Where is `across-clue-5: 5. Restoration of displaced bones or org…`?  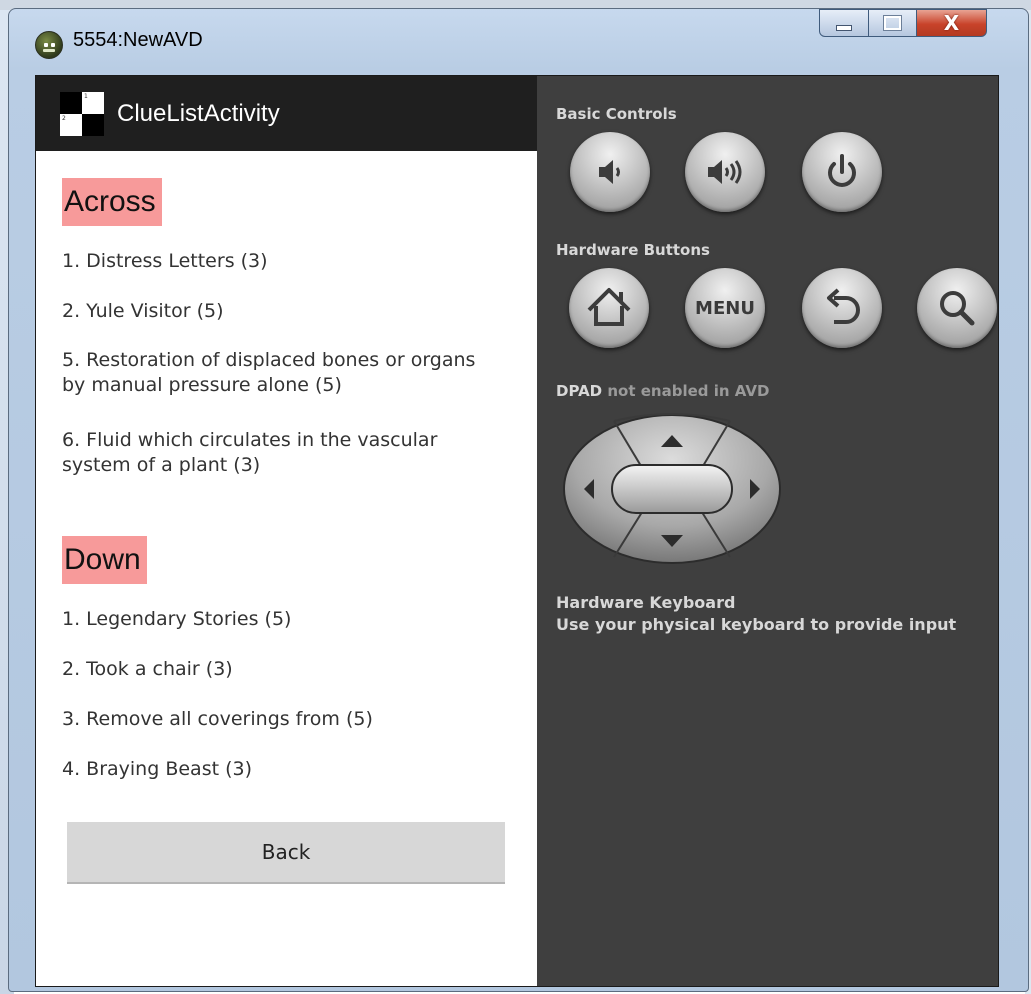
across-clue-5: 5. Restoration of displaced bones or org… is located at coordinates (282, 373).